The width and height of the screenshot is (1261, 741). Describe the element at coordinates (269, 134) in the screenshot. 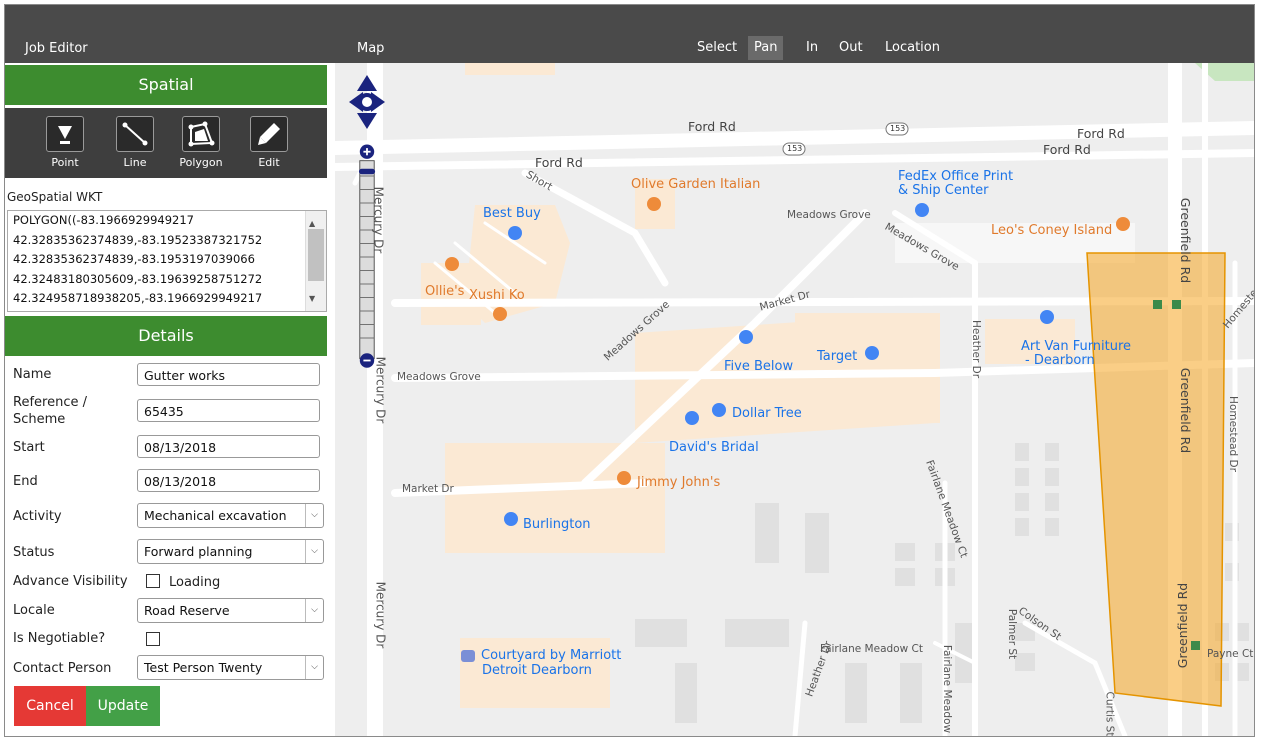

I see `pencil-icon` at that location.